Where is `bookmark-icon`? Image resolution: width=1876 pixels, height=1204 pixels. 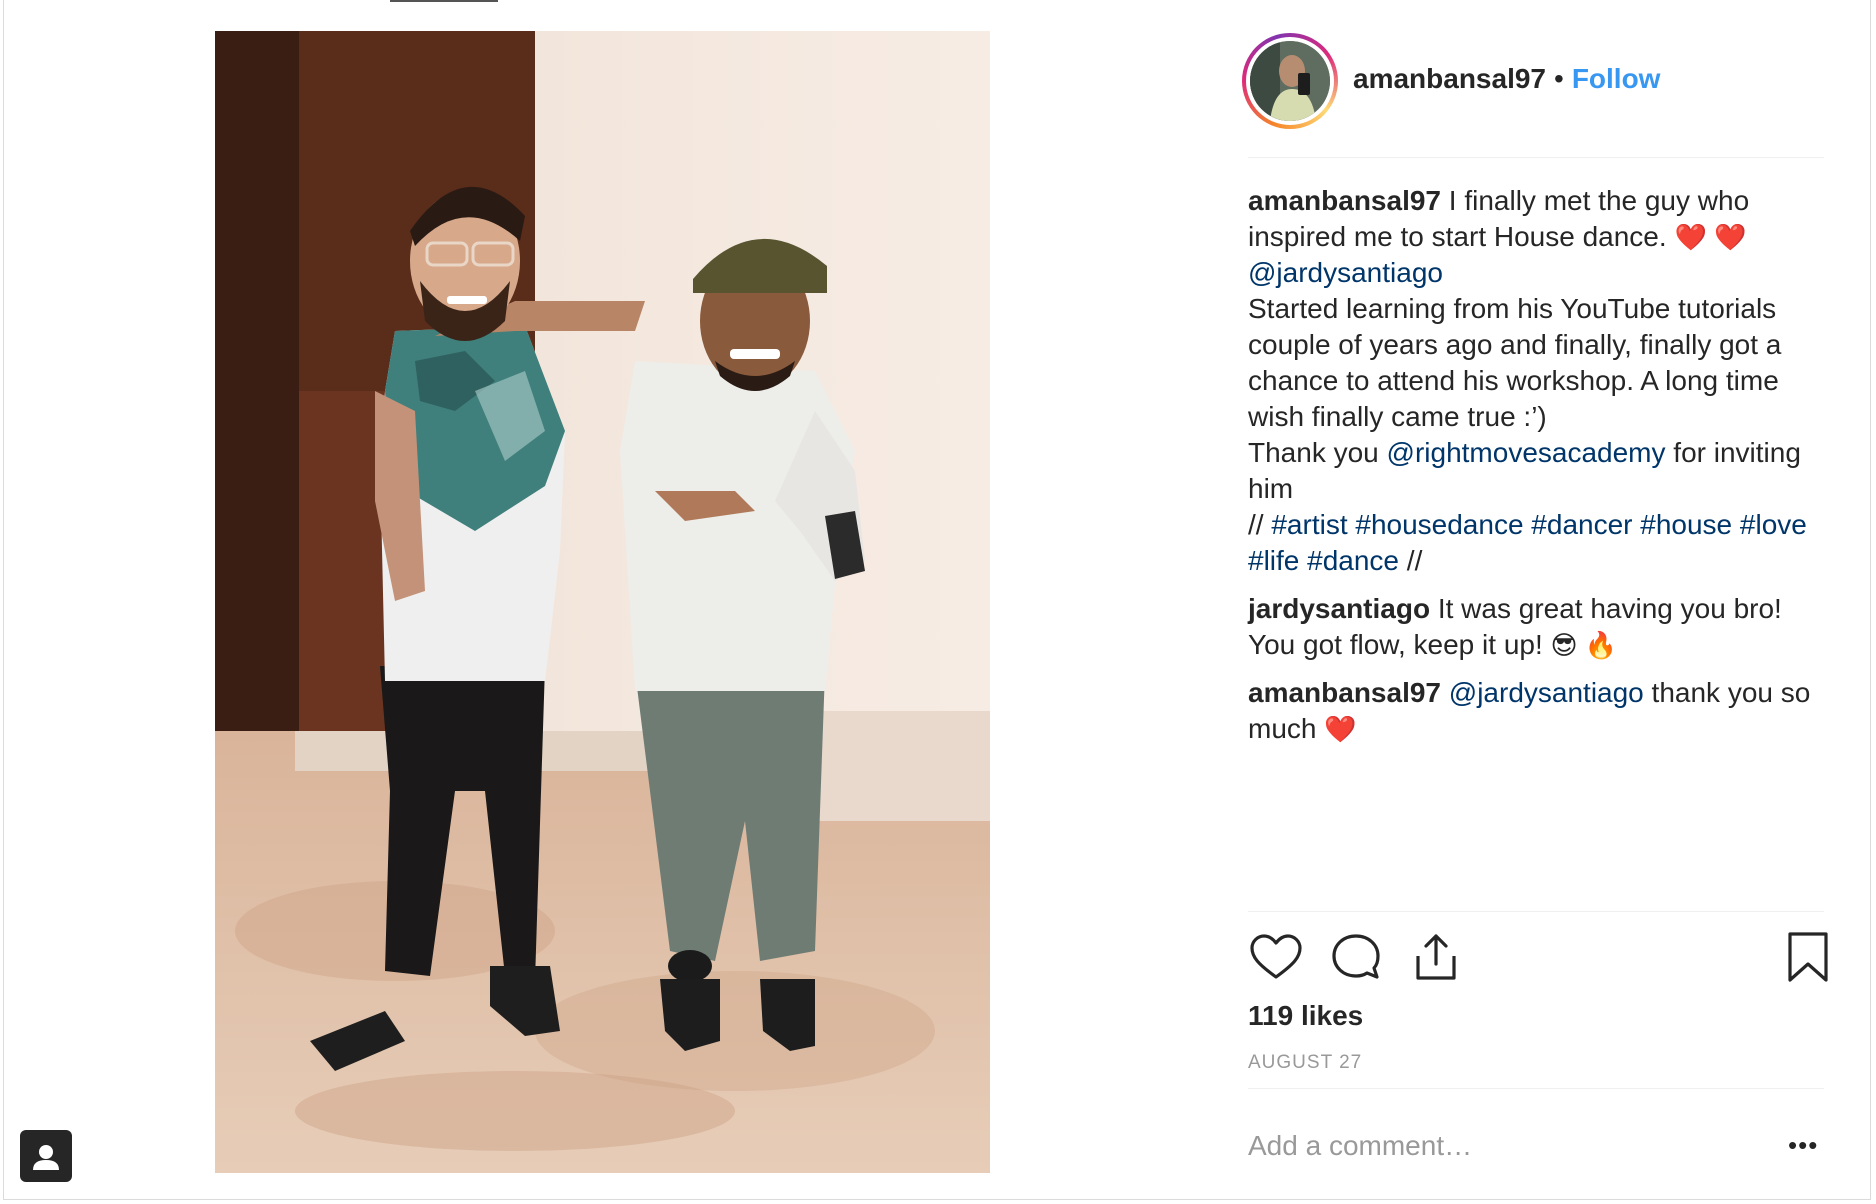 bookmark-icon is located at coordinates (1808, 957).